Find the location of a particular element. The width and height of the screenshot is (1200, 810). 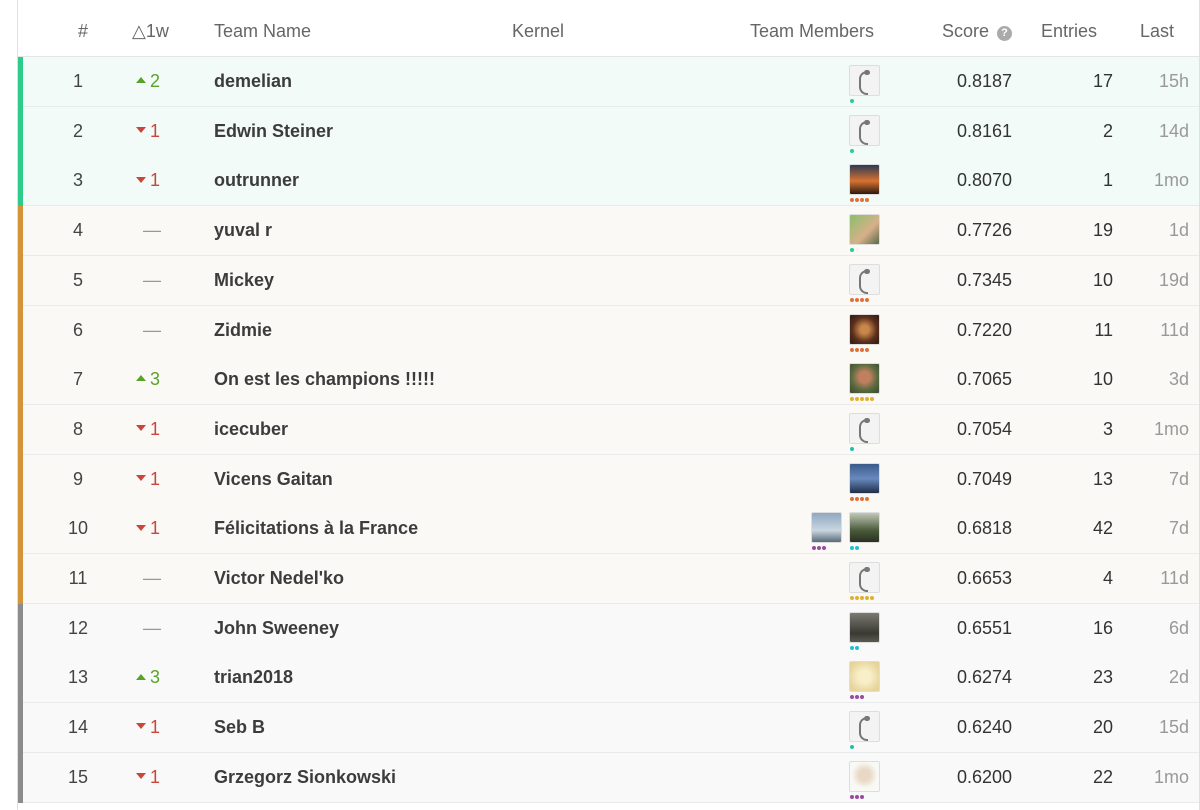

leaderboard-row: 4 — yuval r 0.7726 19 1d is located at coordinates (609, 231).